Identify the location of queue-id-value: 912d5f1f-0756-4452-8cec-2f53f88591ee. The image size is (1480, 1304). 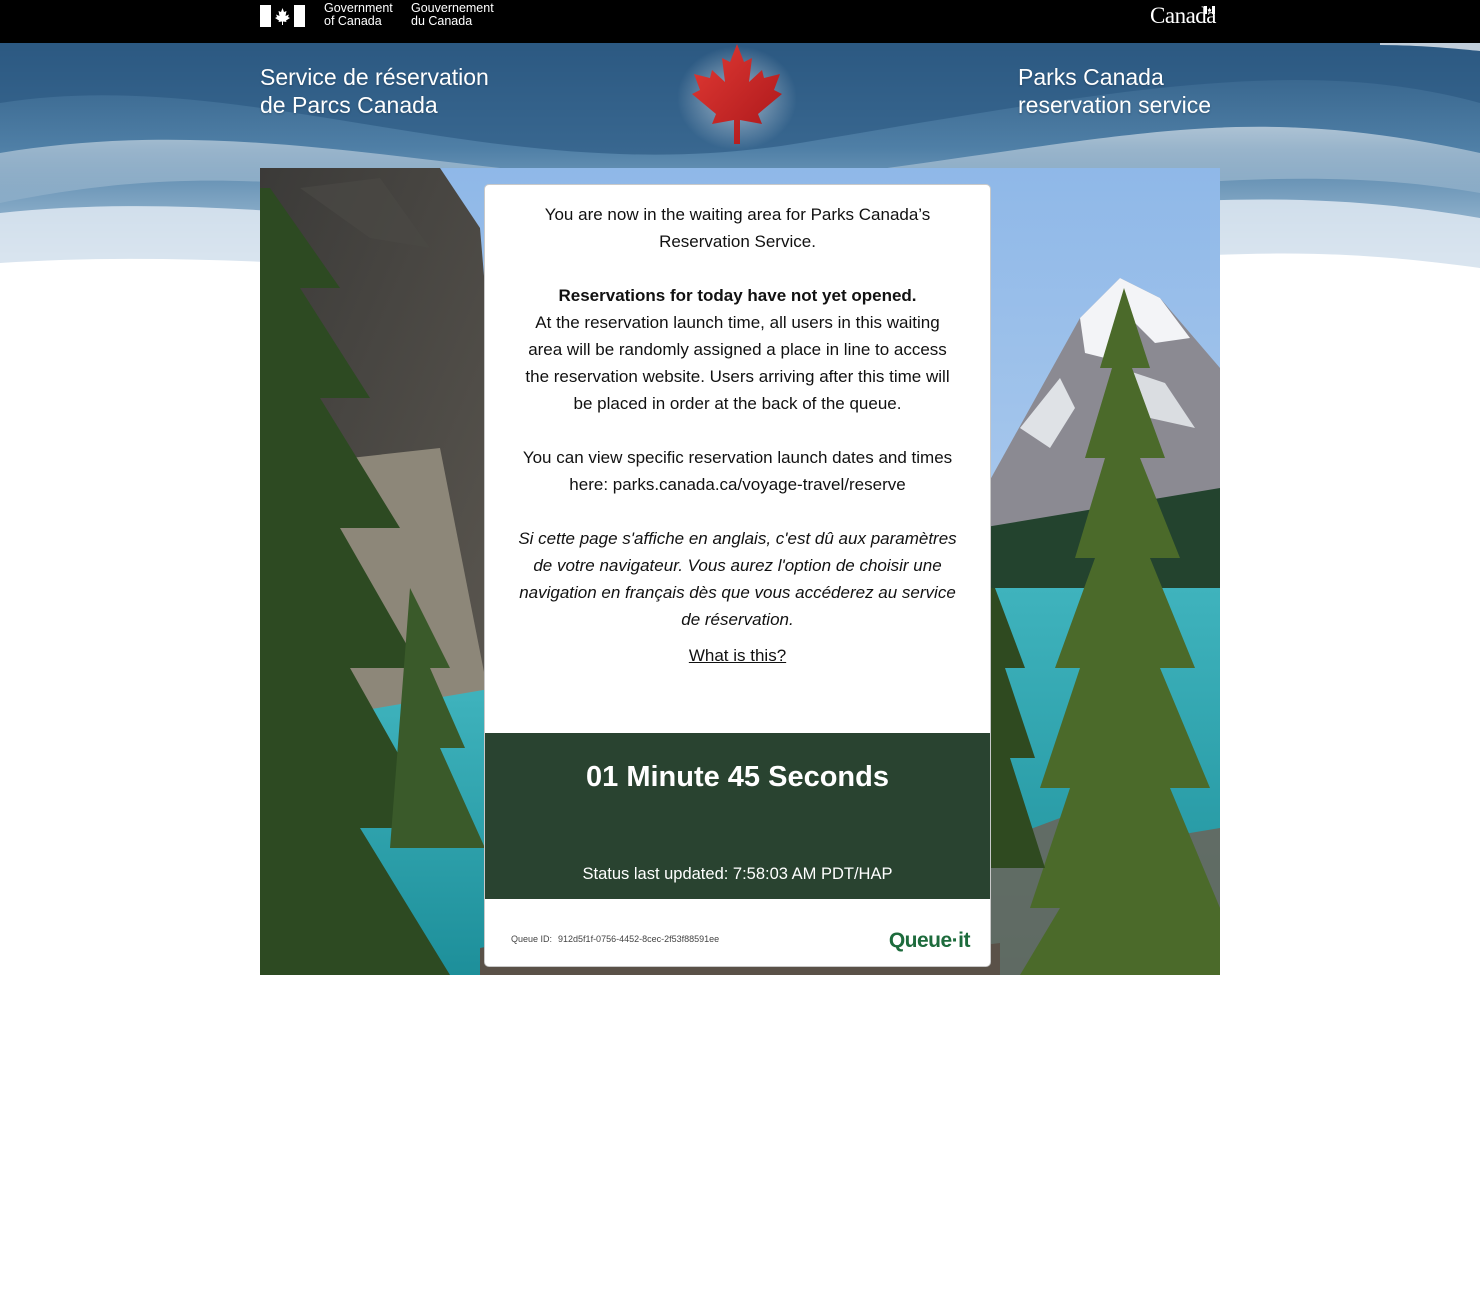
(639, 939).